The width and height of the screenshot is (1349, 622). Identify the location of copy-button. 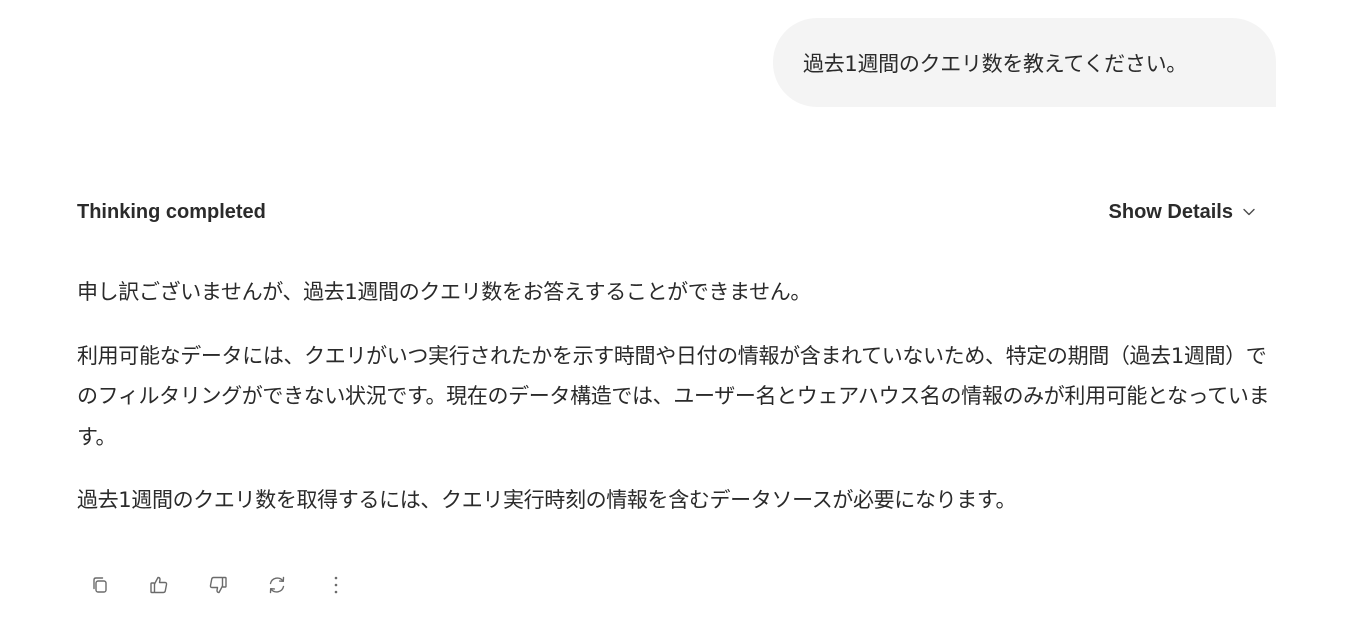
(100, 585).